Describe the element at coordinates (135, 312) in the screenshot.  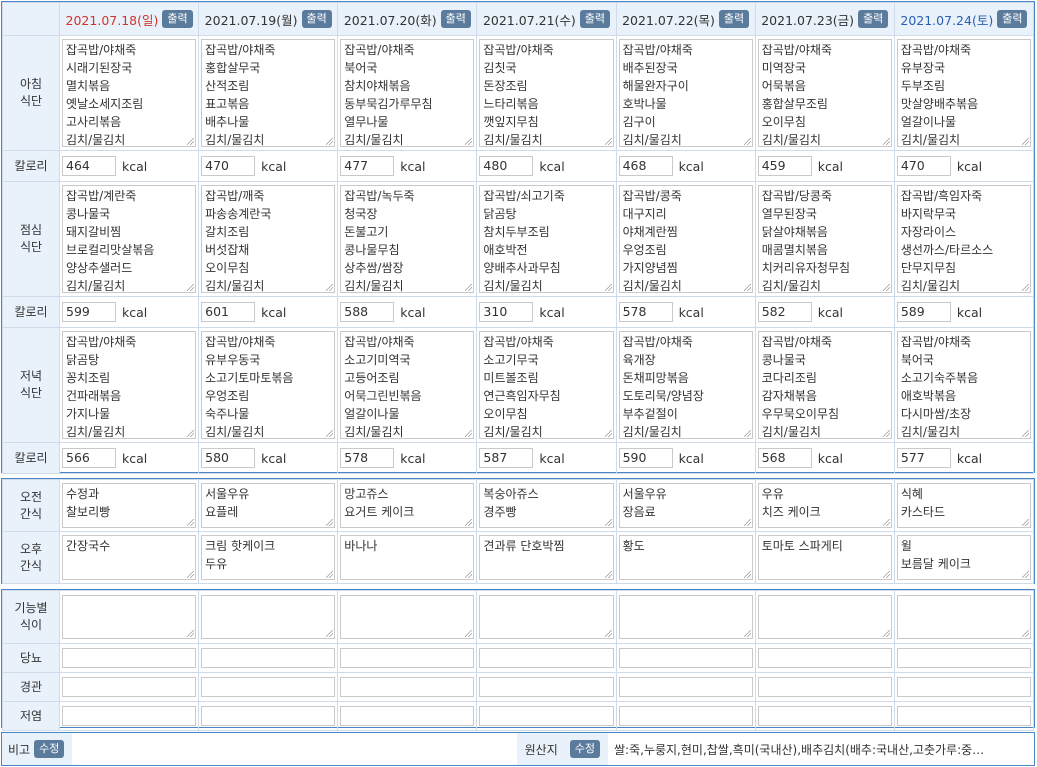
I see `kcal-unit: kcal` at that location.